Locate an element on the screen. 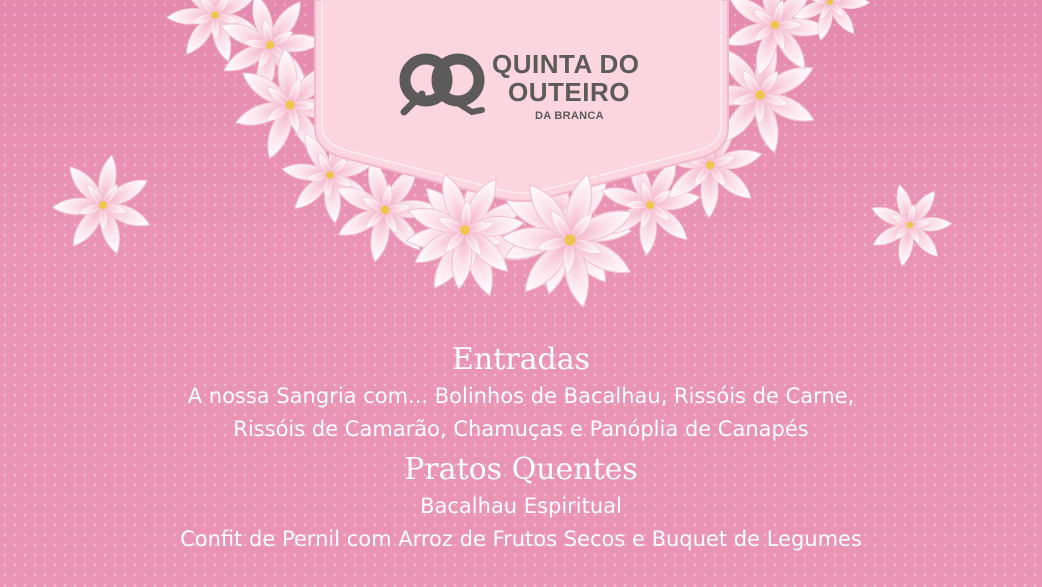  menu-item: Bacalhau Espiritual is located at coordinates (521, 506).